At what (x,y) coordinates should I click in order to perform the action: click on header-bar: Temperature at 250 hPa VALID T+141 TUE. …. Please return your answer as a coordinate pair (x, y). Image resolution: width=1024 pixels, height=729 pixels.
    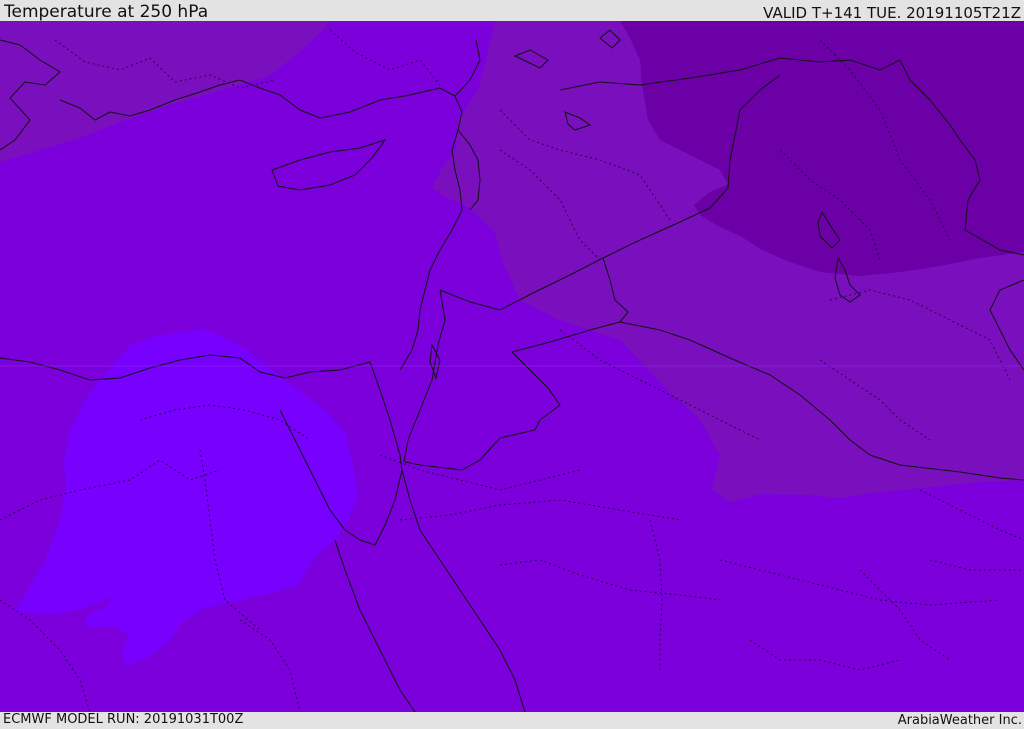
    Looking at the image, I should click on (512, 11).